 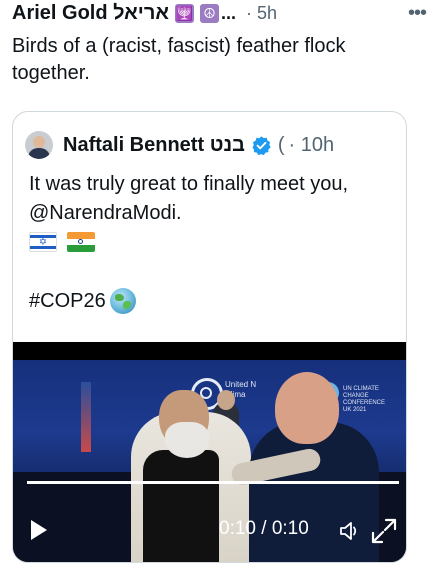 I want to click on hashtag-link: #COP26, so click(x=67, y=301).